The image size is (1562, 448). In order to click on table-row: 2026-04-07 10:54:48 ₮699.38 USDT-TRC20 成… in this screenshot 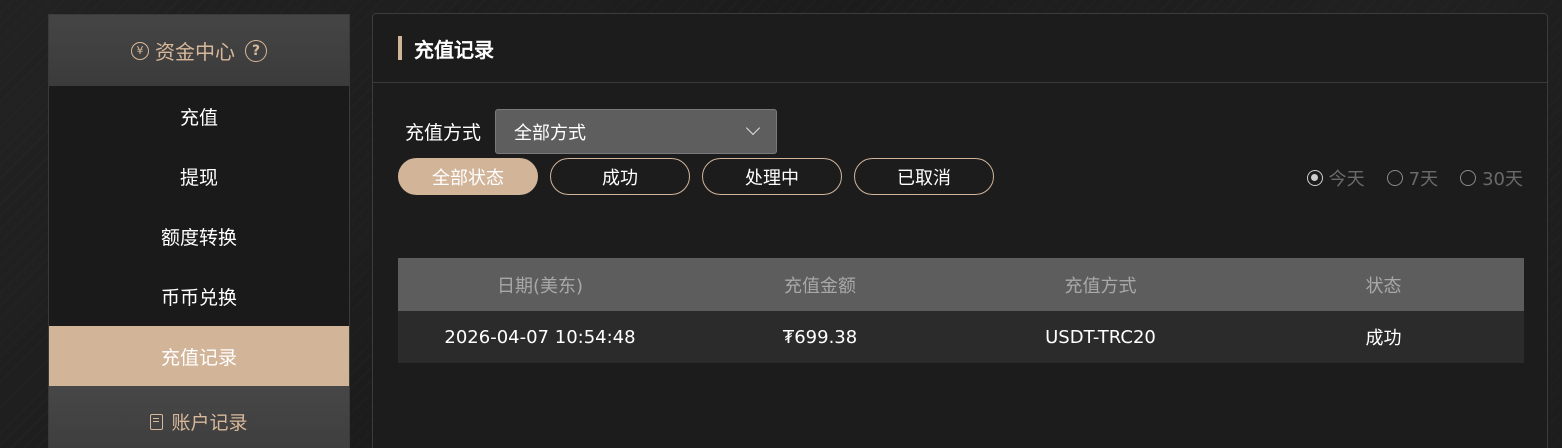, I will do `click(961, 337)`.